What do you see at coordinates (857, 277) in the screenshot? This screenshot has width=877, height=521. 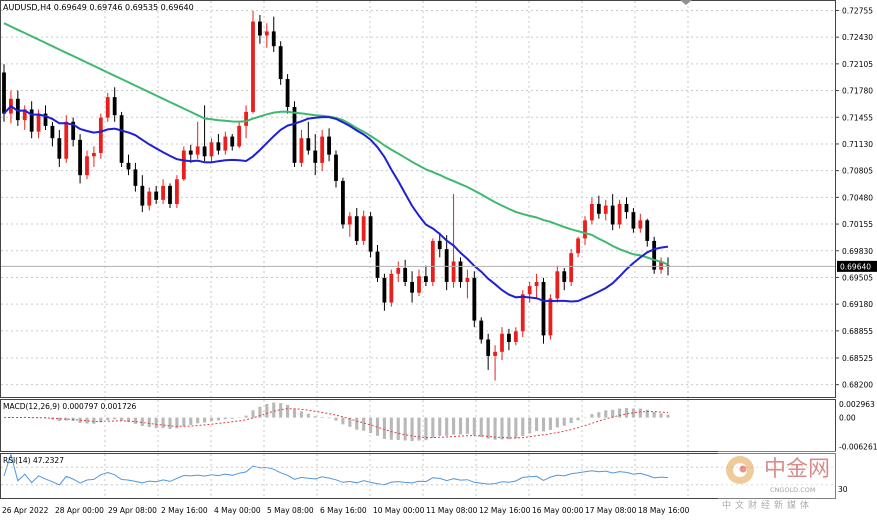 I see `price-tick-label: 0.69505` at bounding box center [857, 277].